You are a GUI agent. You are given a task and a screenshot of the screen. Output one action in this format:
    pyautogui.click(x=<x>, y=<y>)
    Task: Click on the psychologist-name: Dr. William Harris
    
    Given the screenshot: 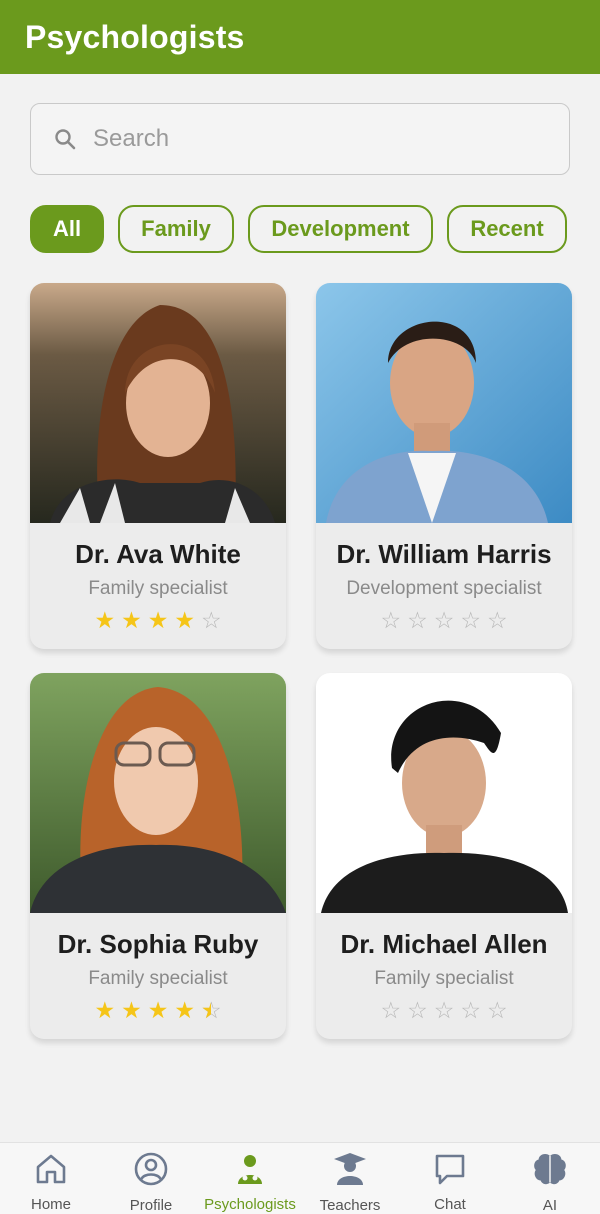 What is the action you would take?
    pyautogui.click(x=444, y=554)
    